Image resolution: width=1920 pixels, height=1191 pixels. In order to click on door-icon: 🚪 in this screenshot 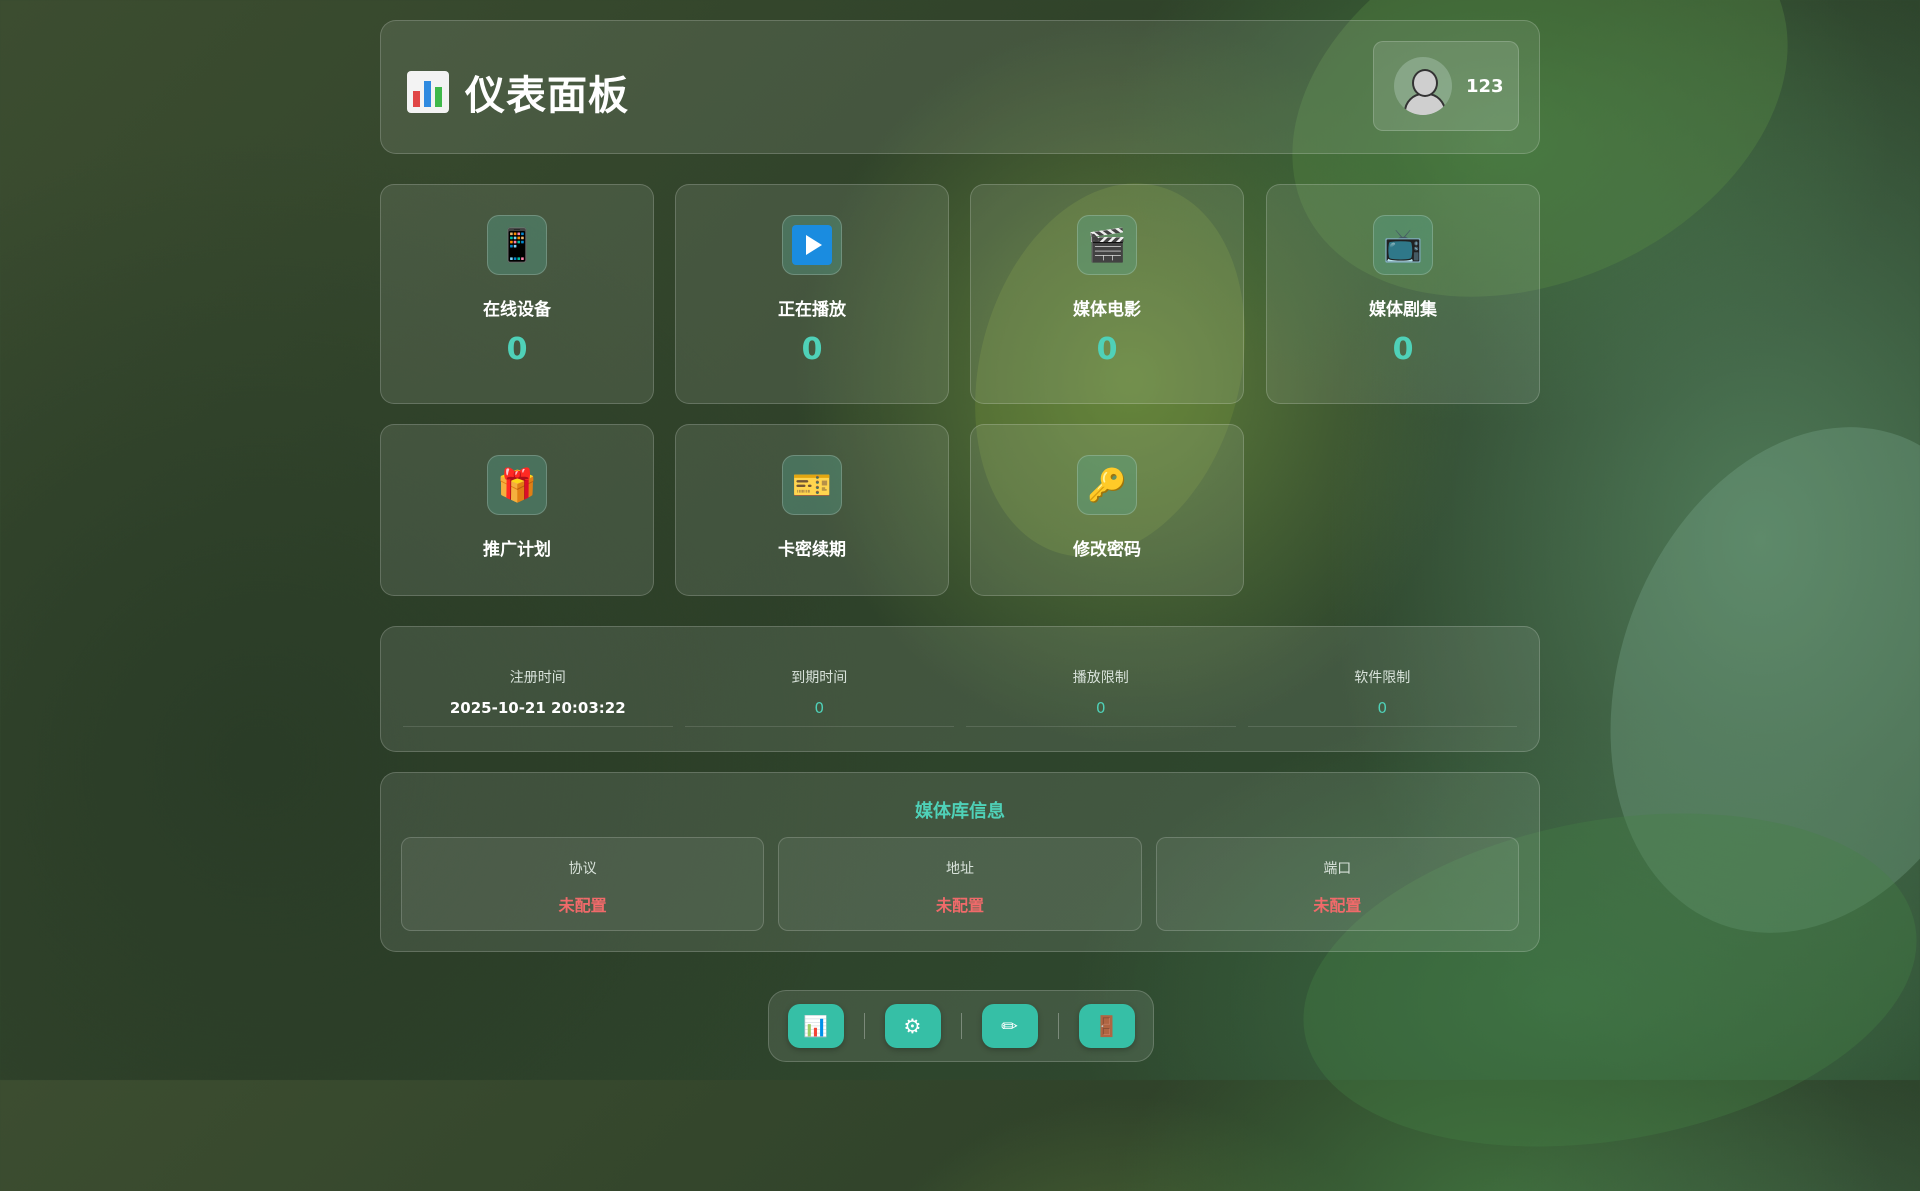, I will do `click(1106, 1026)`.